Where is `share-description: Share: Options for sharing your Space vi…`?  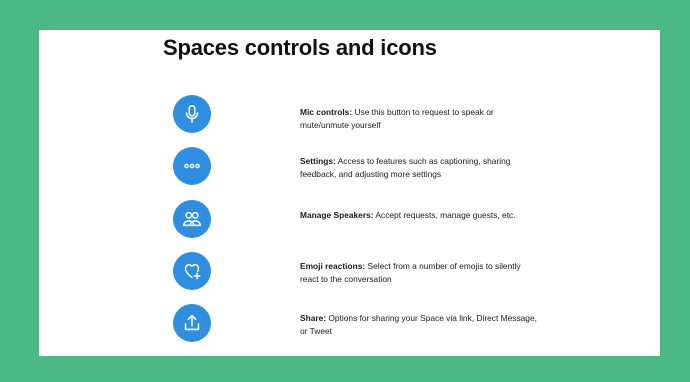 share-description: Share: Options for sharing your Space vi… is located at coordinates (420, 325).